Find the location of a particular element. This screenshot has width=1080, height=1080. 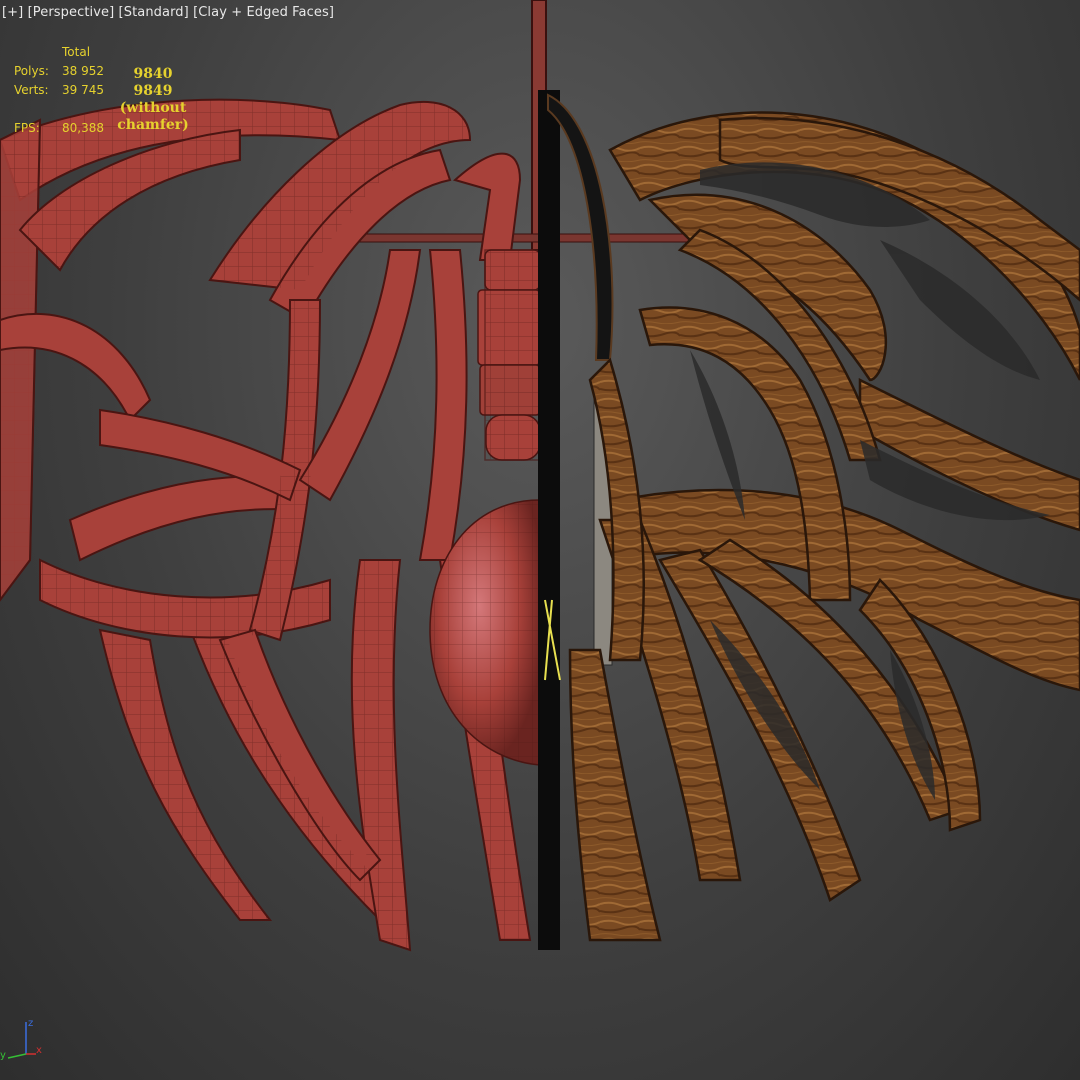

axis-z-label: z is located at coordinates (30, 1023).